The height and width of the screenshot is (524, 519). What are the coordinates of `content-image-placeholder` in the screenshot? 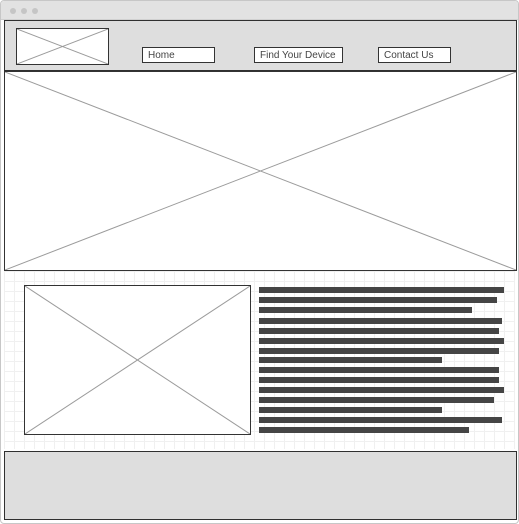 It's located at (137, 360).